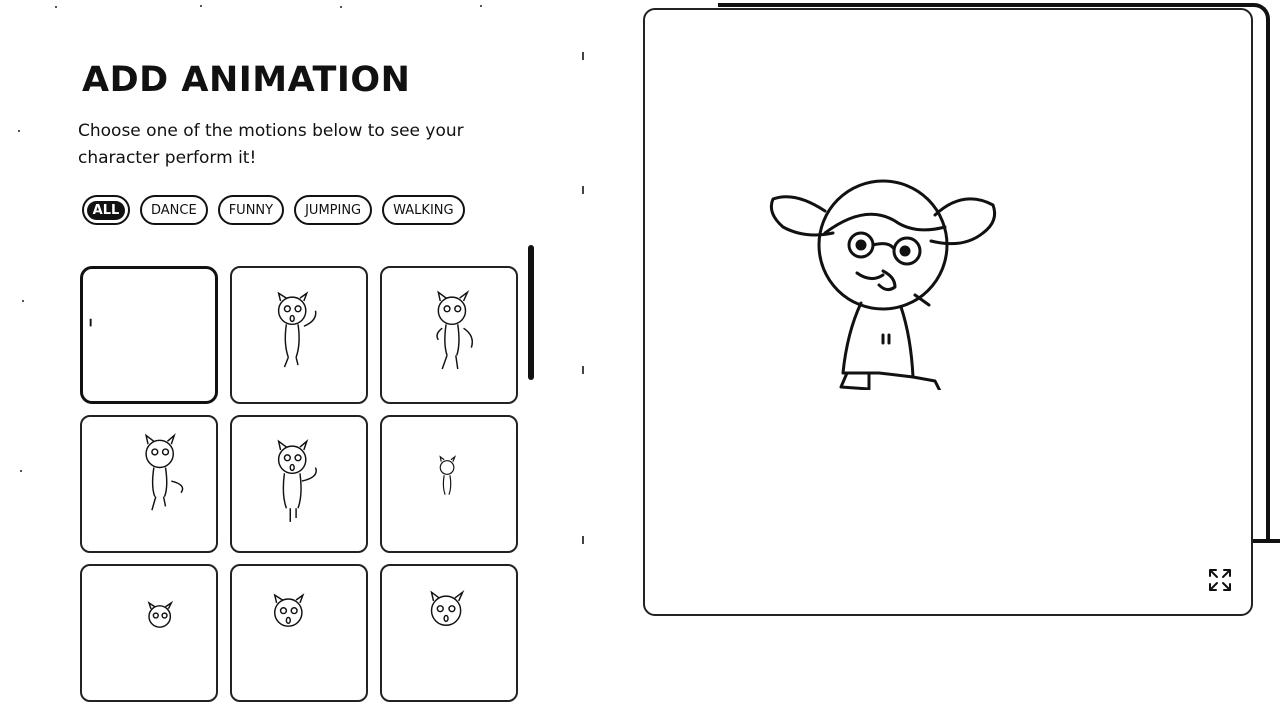 Image resolution: width=1280 pixels, height=702 pixels. I want to click on page-title: ADD ANIMATION, so click(246, 80).